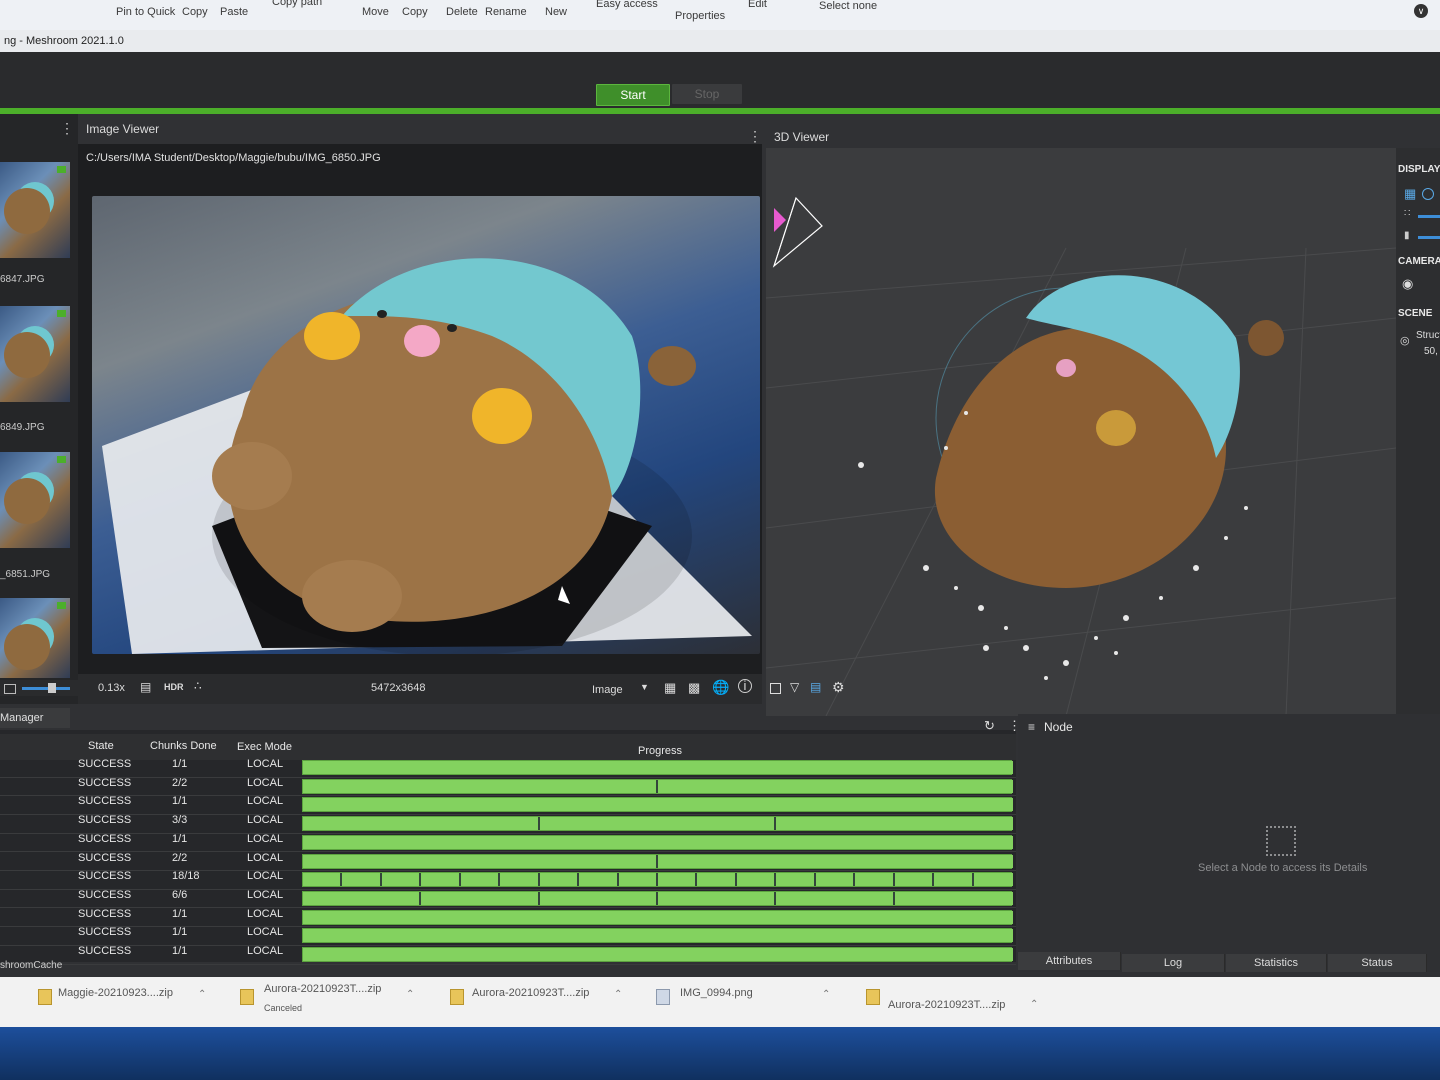  What do you see at coordinates (297, 4) in the screenshot?
I see `ribbon-copy-path: Copy path` at bounding box center [297, 4].